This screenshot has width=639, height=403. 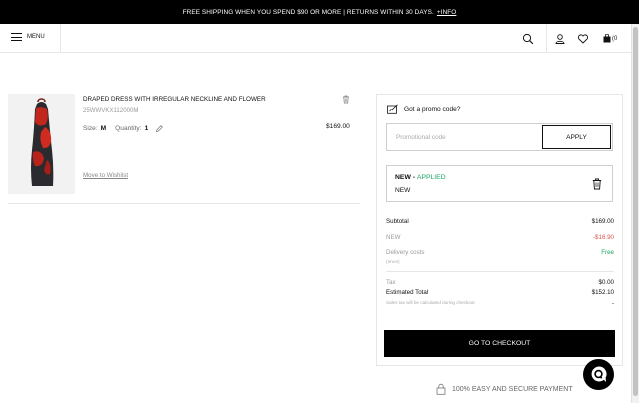 I want to click on promo-code-form: APPLY, so click(x=499, y=137).